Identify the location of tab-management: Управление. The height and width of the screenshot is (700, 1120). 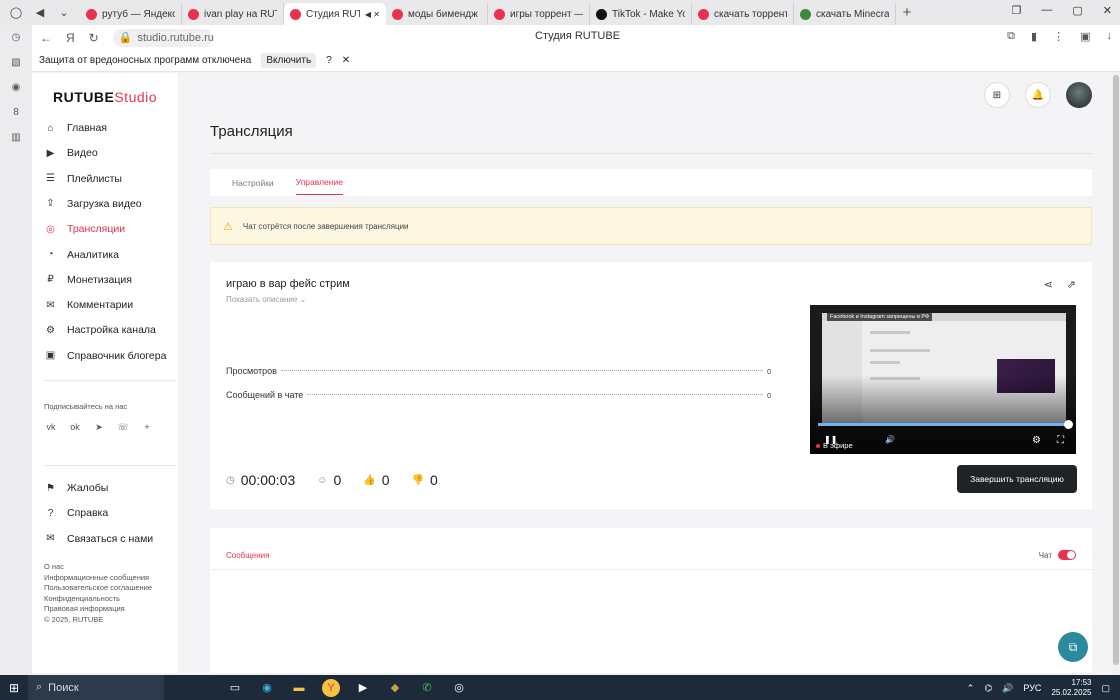
(319, 186).